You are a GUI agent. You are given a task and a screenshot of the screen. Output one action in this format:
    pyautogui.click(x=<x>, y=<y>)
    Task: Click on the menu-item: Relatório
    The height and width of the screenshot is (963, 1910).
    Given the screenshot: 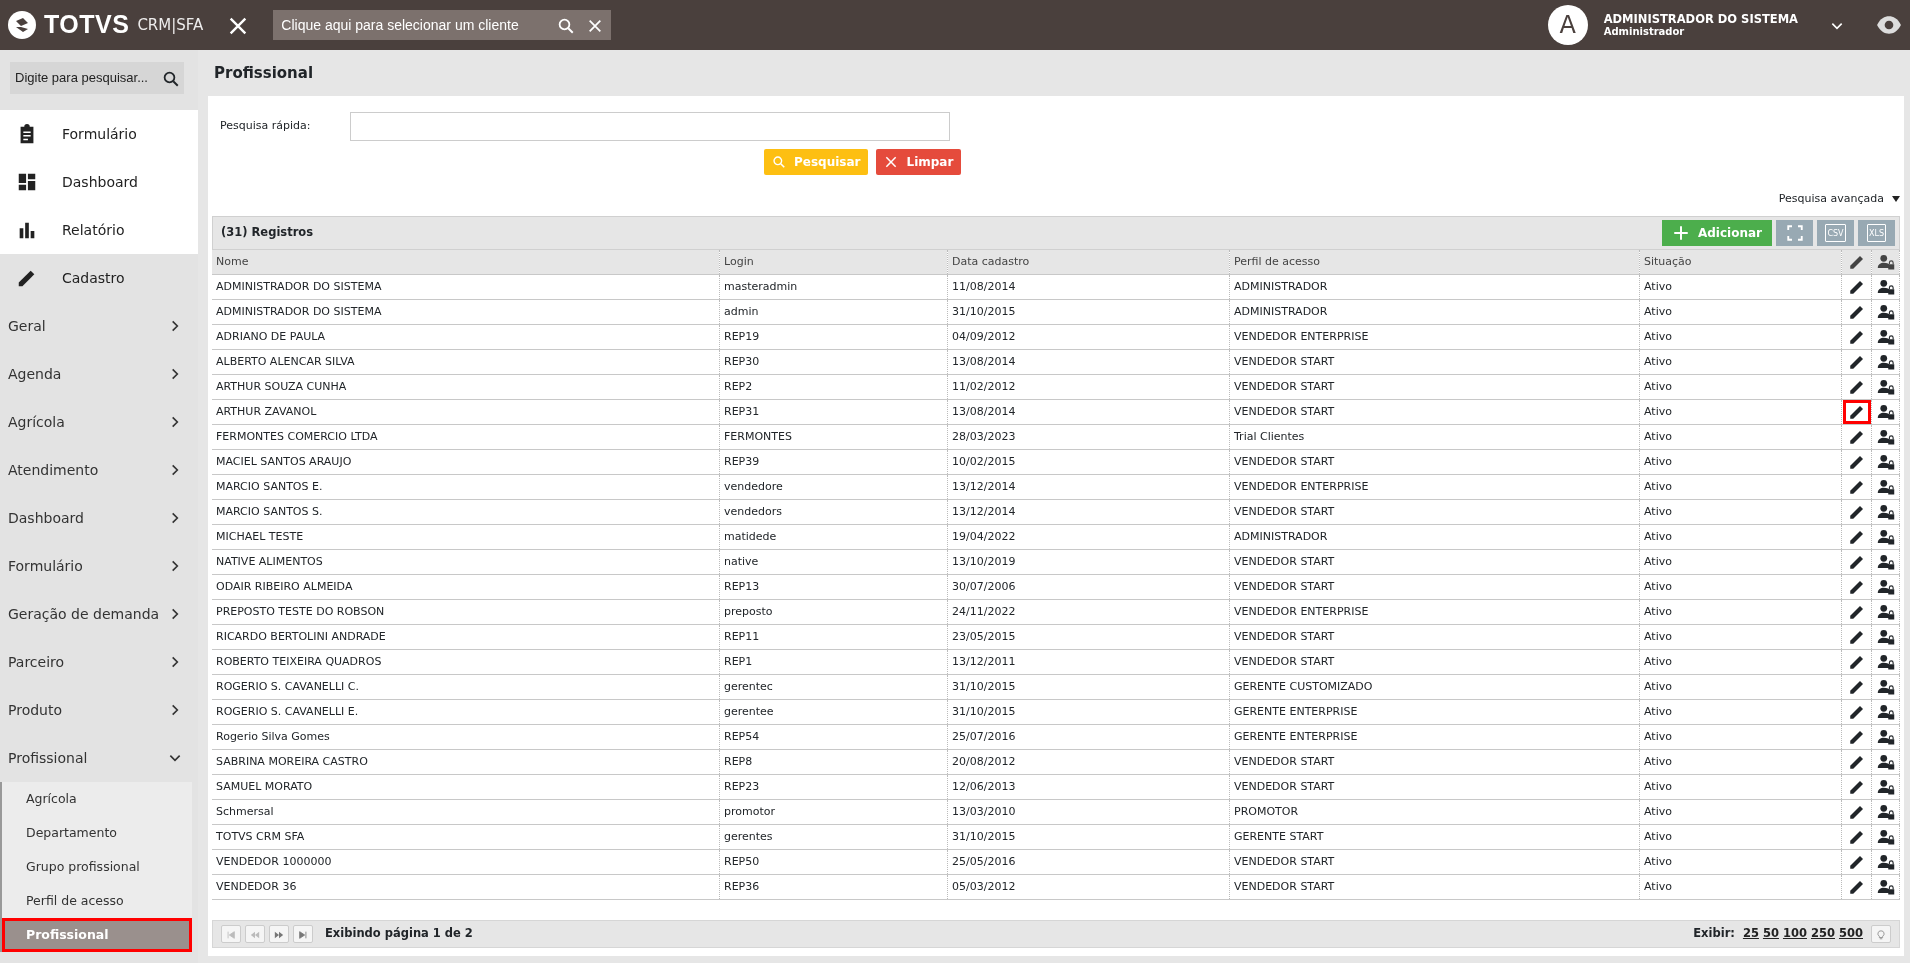 What is the action you would take?
    pyautogui.click(x=99, y=230)
    